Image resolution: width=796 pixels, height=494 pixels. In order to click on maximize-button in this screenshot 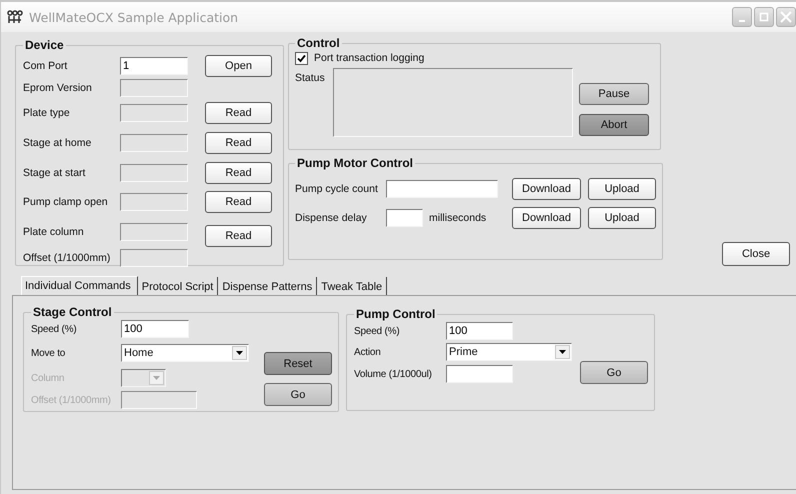, I will do `click(764, 17)`.